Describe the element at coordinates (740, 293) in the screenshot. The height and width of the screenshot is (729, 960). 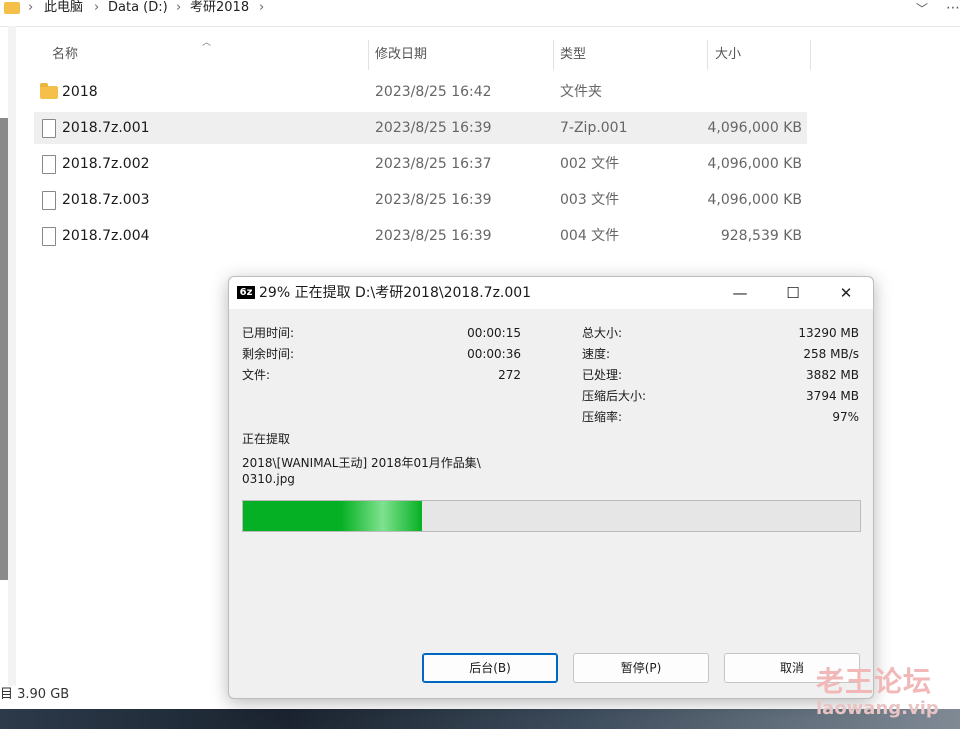
I see `minimize-button: —` at that location.